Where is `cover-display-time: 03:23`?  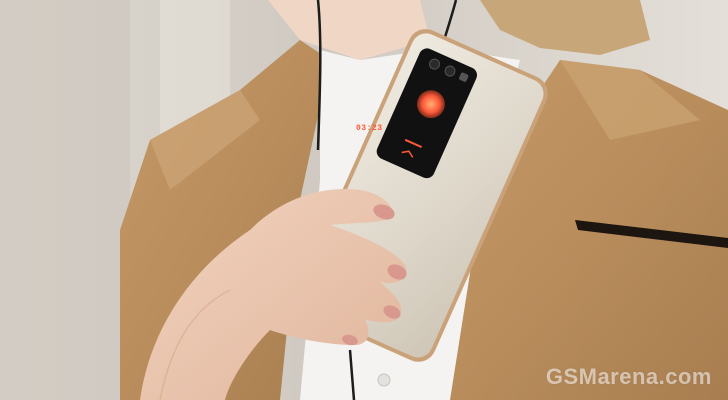 cover-display-time: 03:23 is located at coordinates (369, 128).